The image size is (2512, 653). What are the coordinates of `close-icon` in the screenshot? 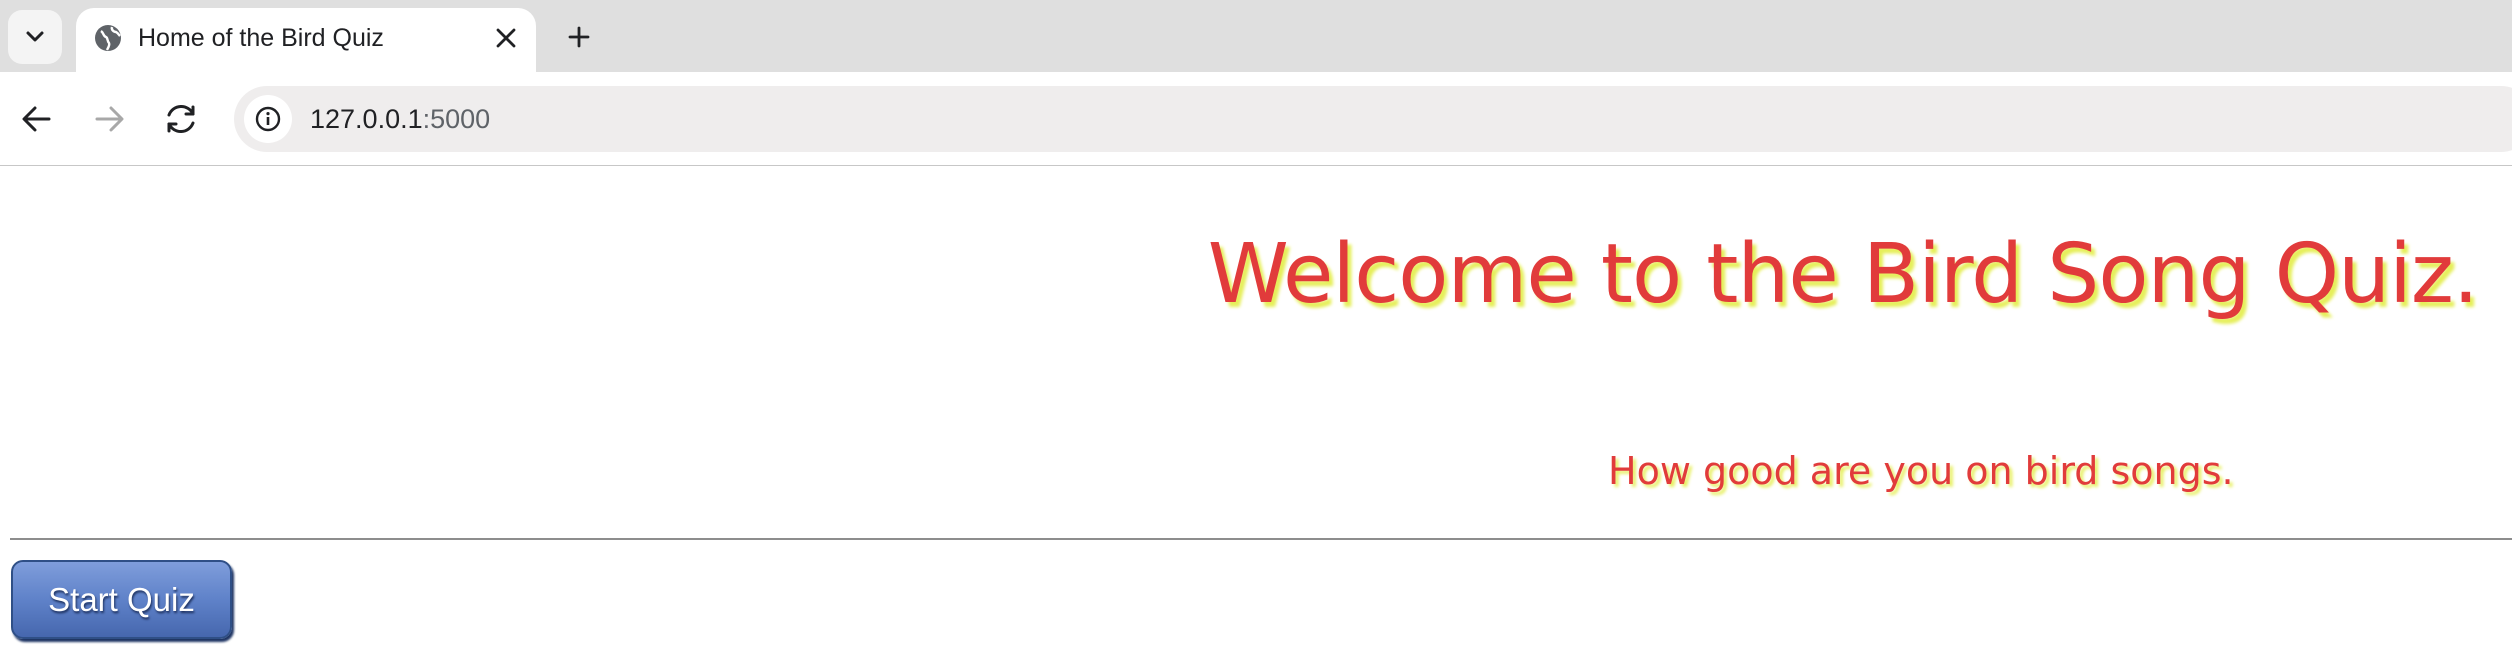 It's located at (506, 38).